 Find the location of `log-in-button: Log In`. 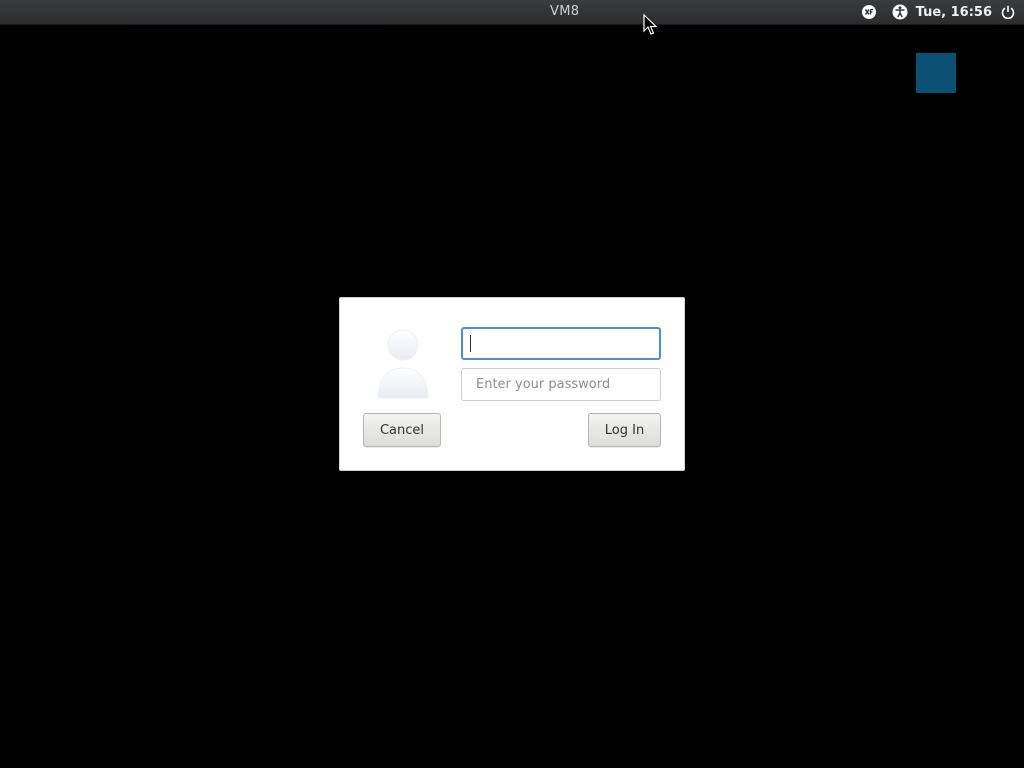

log-in-button: Log In is located at coordinates (624, 430).